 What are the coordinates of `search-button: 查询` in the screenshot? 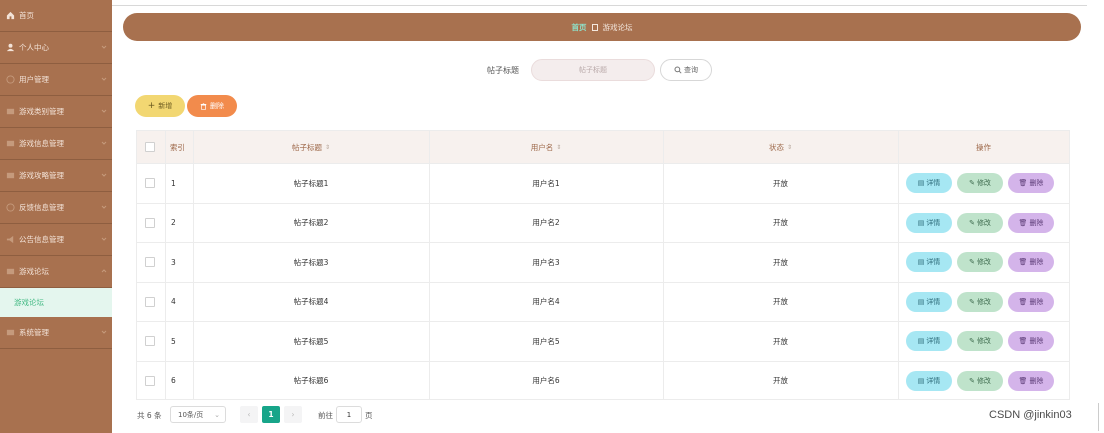 It's located at (686, 70).